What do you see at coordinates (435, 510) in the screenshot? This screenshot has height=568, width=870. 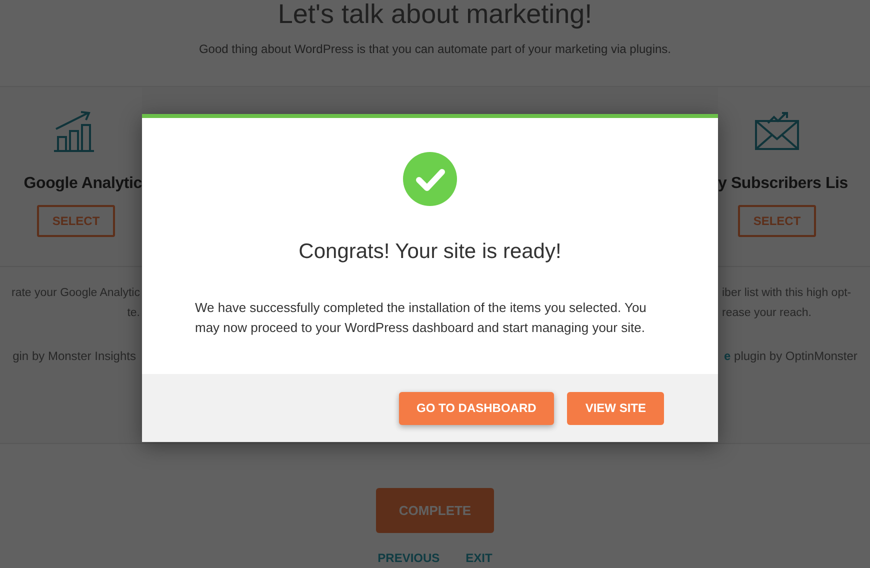 I see `complete-button: COMPLETE` at bounding box center [435, 510].